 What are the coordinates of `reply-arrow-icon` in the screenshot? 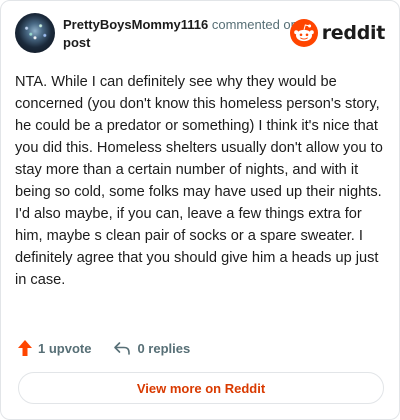 It's located at (122, 348).